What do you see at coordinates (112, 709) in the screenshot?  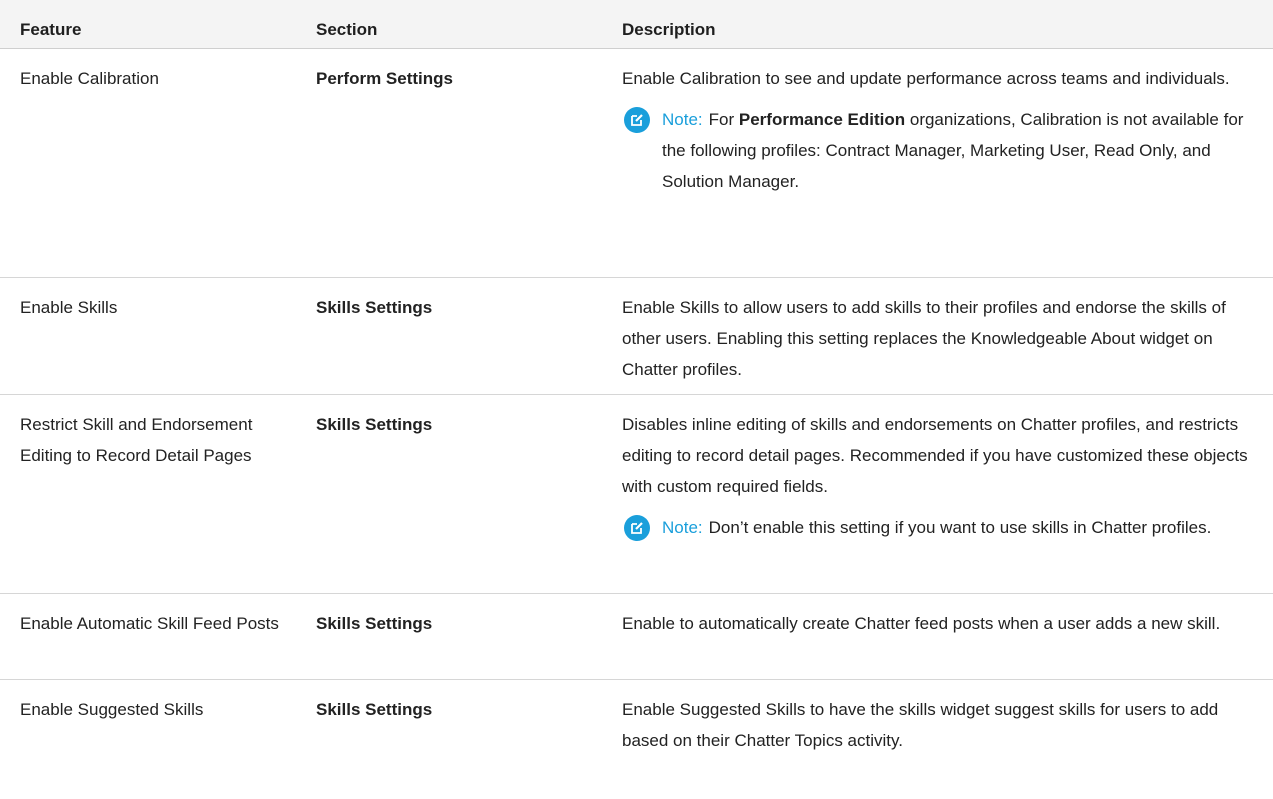 I see `feature-cell: Enable Suggested Skills` at bounding box center [112, 709].